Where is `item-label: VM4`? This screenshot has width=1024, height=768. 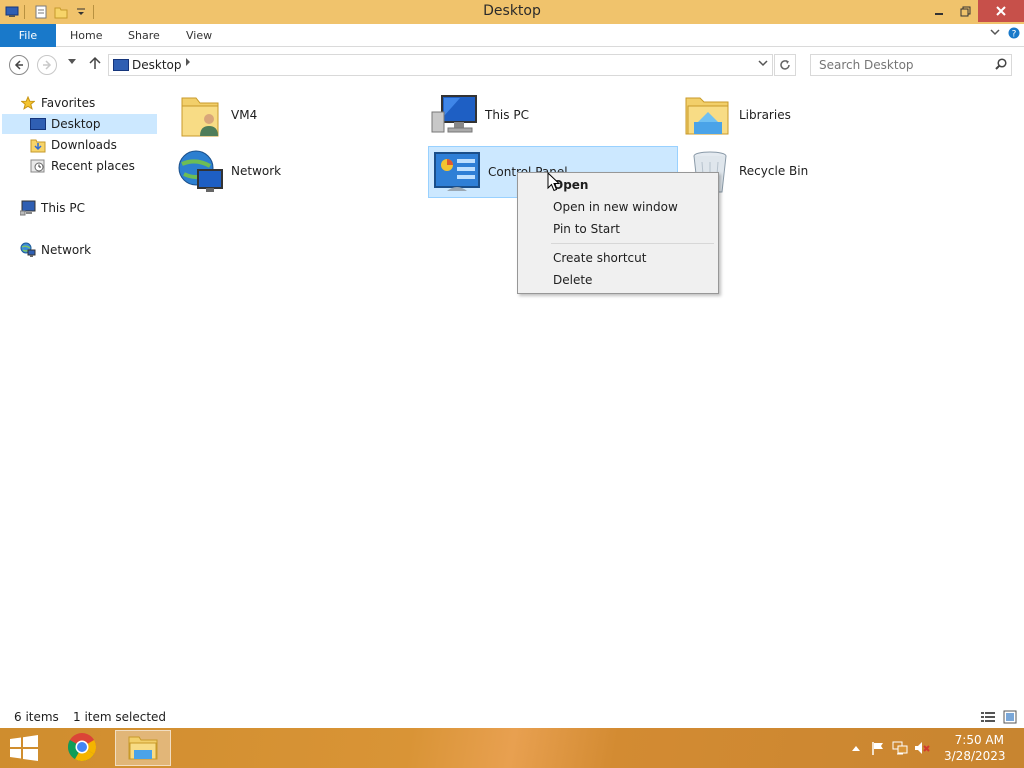 item-label: VM4 is located at coordinates (244, 115).